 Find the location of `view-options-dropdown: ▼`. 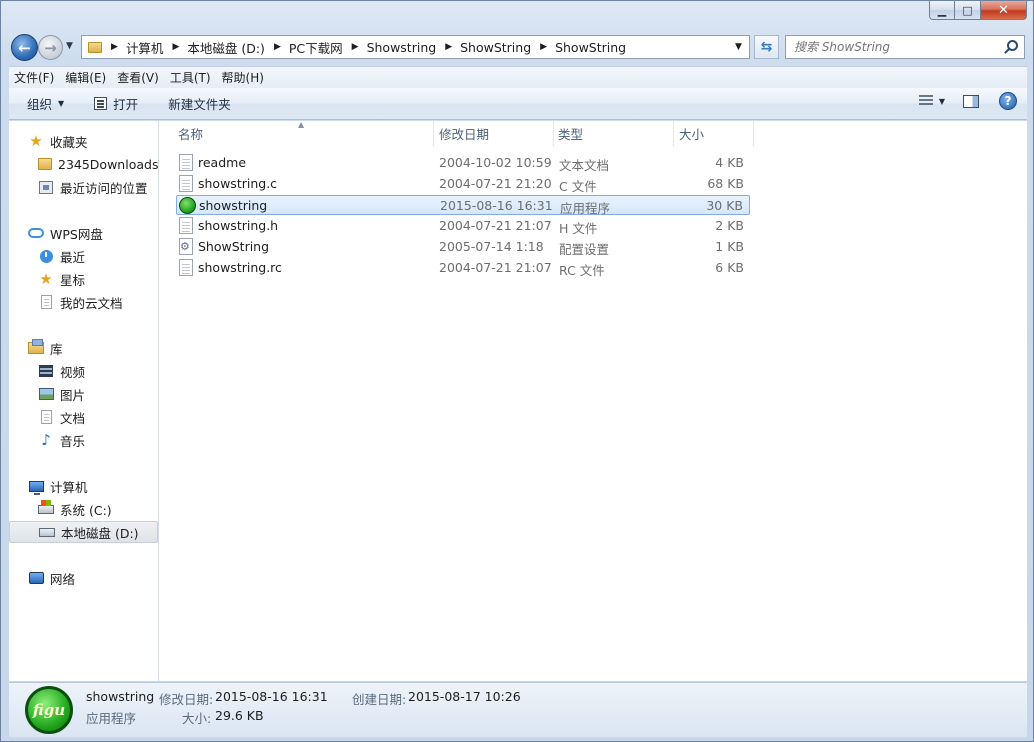

view-options-dropdown: ▼ is located at coordinates (942, 101).